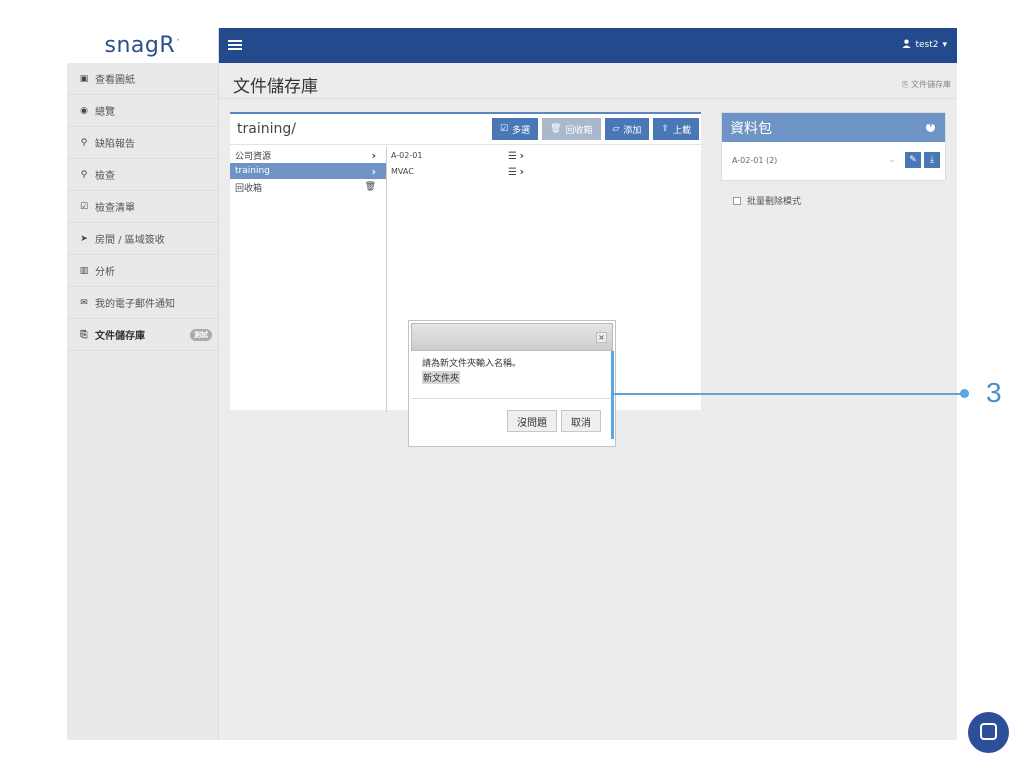  I want to click on sidebar-item-label: 檢查, so click(105, 176).